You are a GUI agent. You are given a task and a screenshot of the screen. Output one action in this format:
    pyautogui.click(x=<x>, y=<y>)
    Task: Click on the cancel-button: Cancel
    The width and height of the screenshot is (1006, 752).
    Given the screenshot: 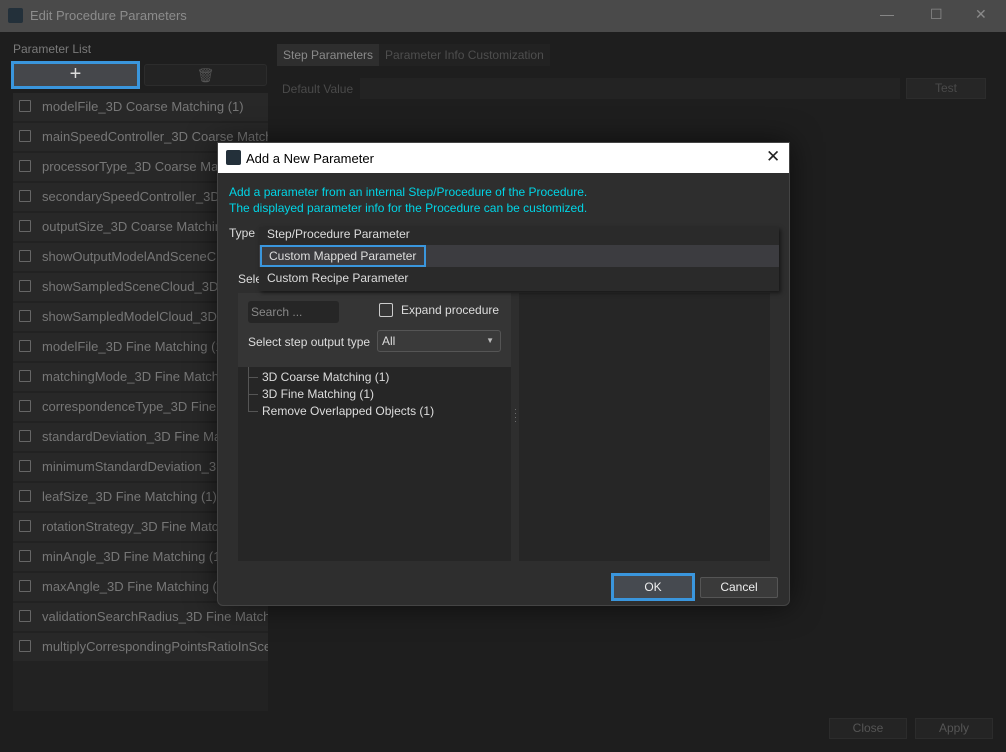 What is the action you would take?
    pyautogui.click(x=739, y=587)
    